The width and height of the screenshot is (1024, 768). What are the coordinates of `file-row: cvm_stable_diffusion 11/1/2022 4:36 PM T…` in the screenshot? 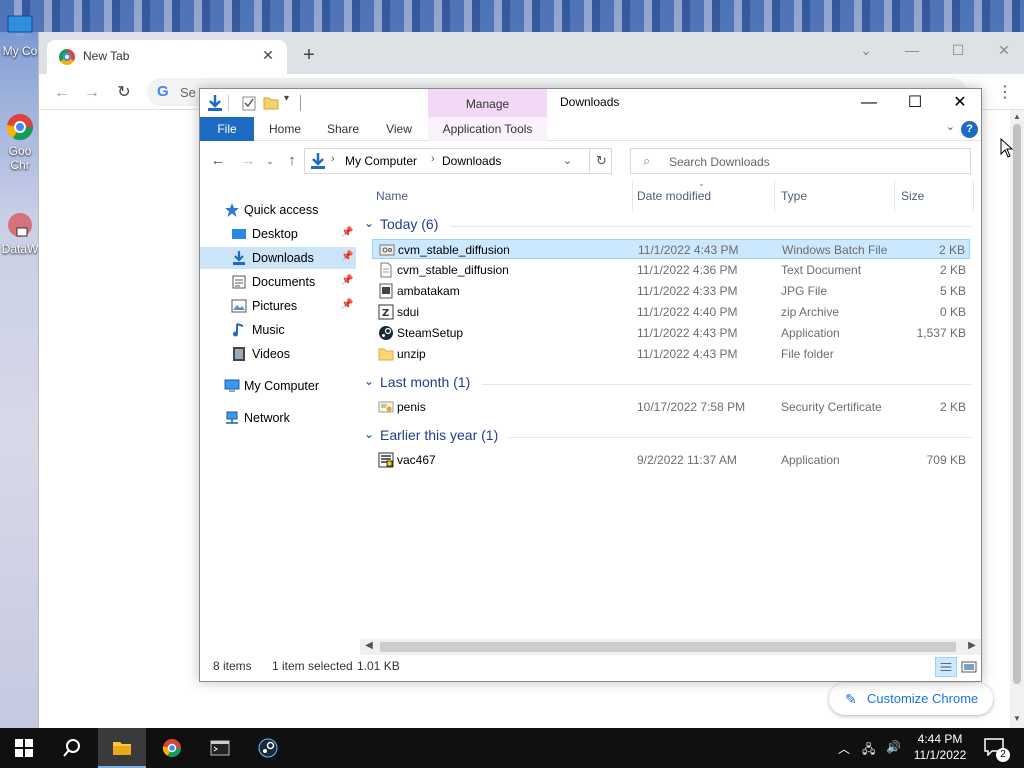 It's located at (671, 270).